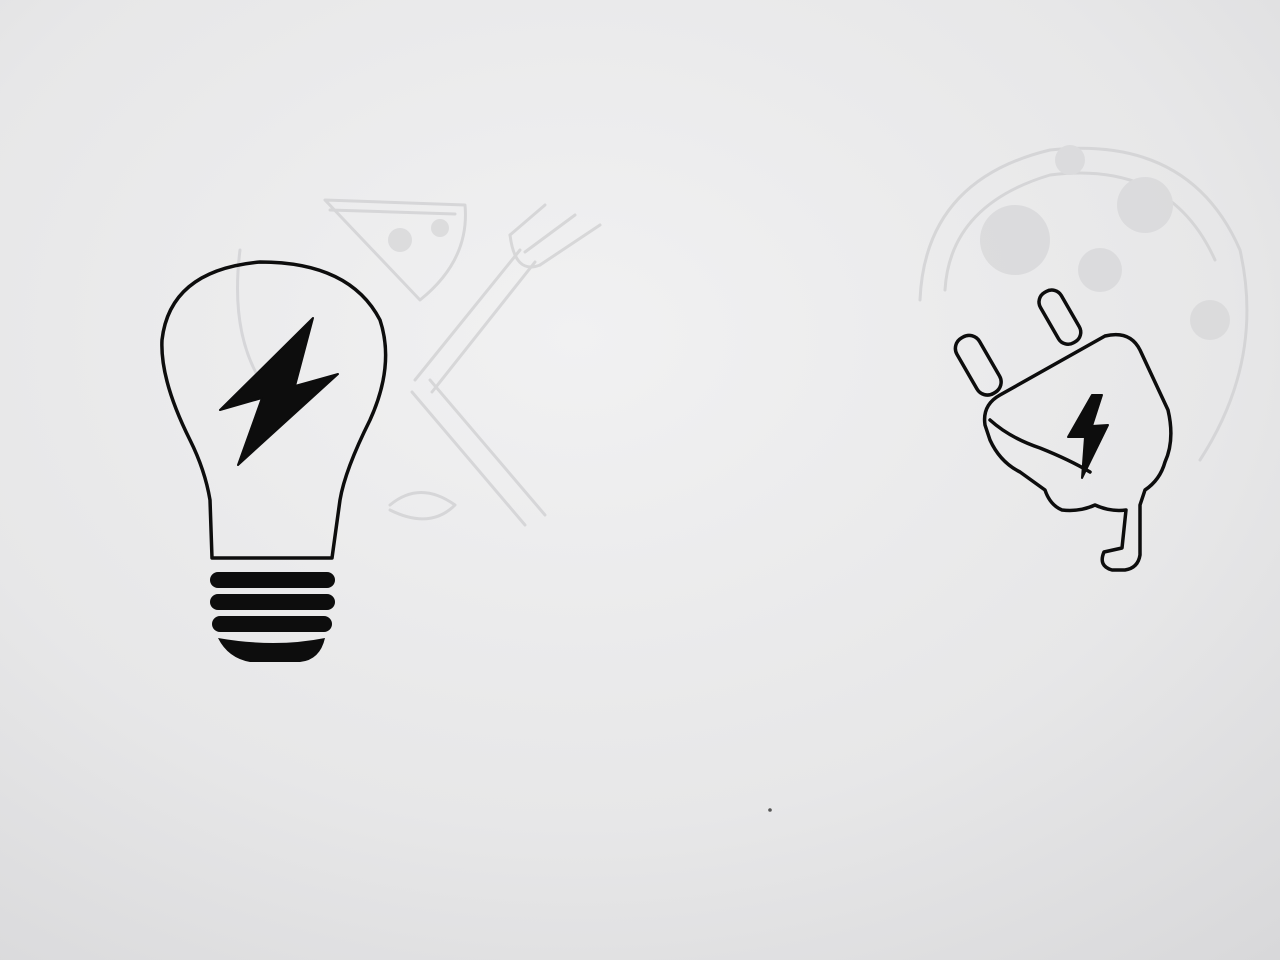 The width and height of the screenshot is (1280, 960). I want to click on bulb-base, so click(272, 617).